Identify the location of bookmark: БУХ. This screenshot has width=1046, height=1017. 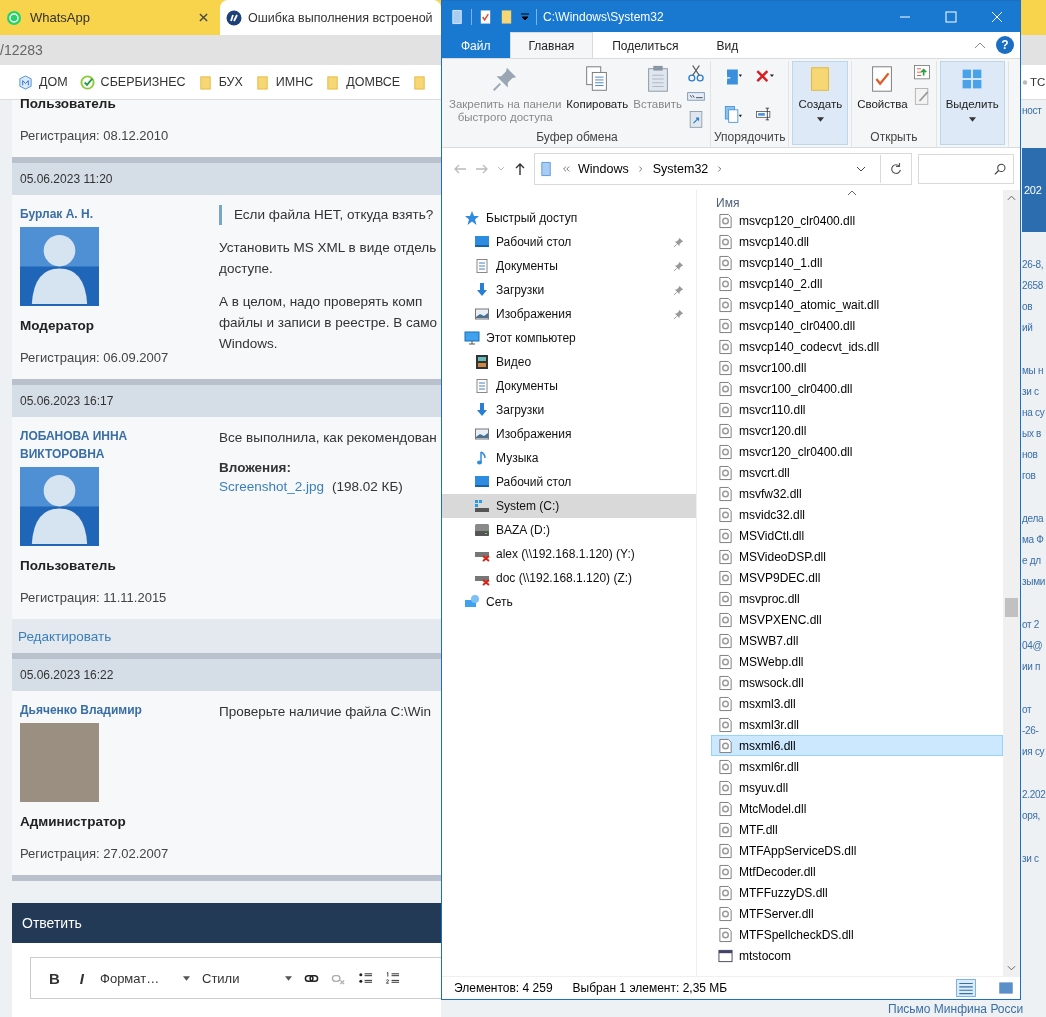
(220, 82).